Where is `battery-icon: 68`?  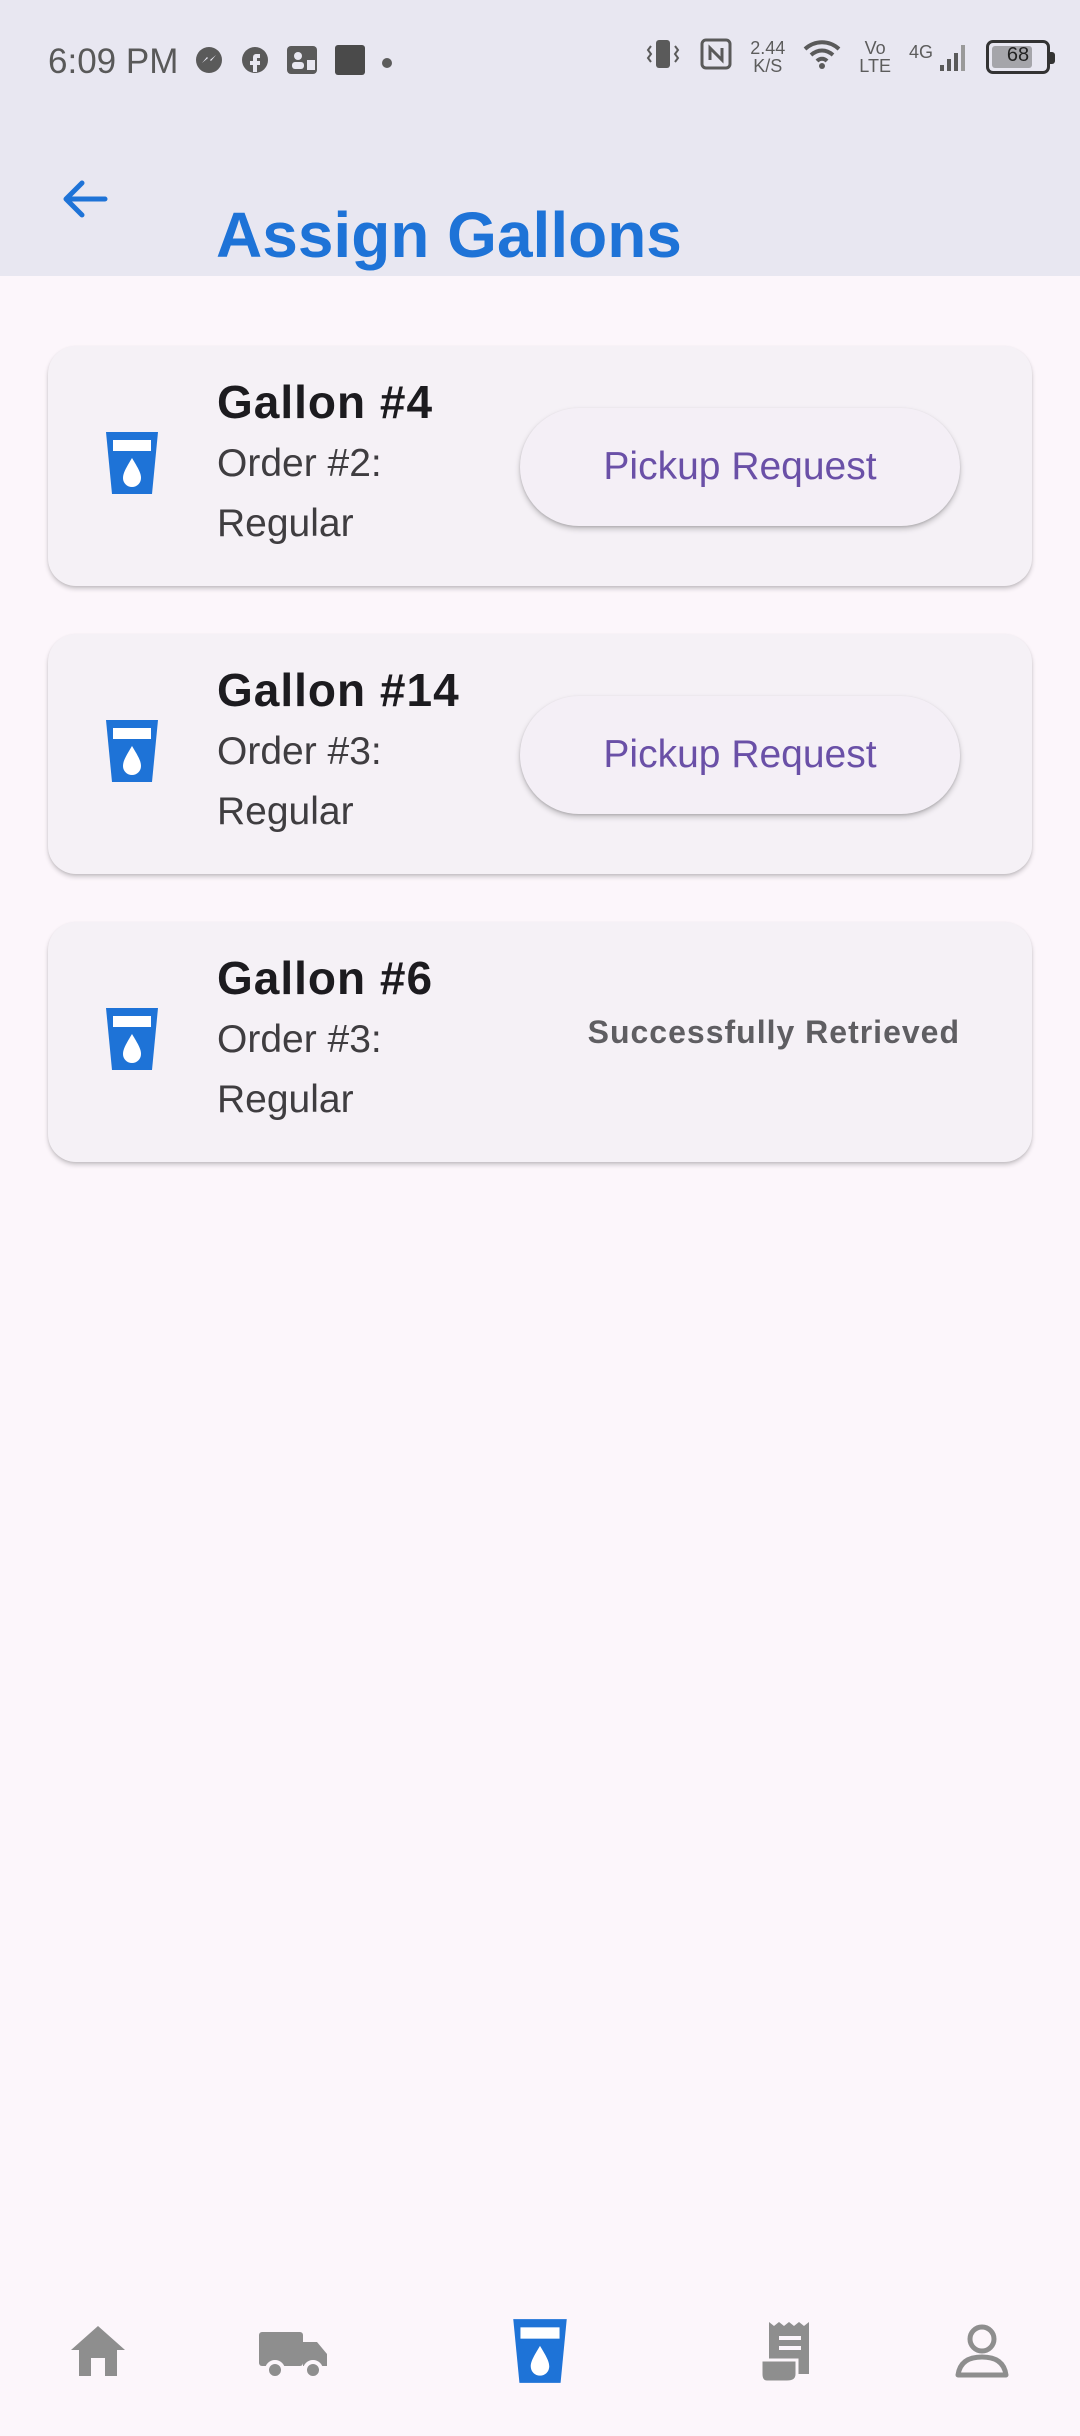 battery-icon: 68 is located at coordinates (1020, 56).